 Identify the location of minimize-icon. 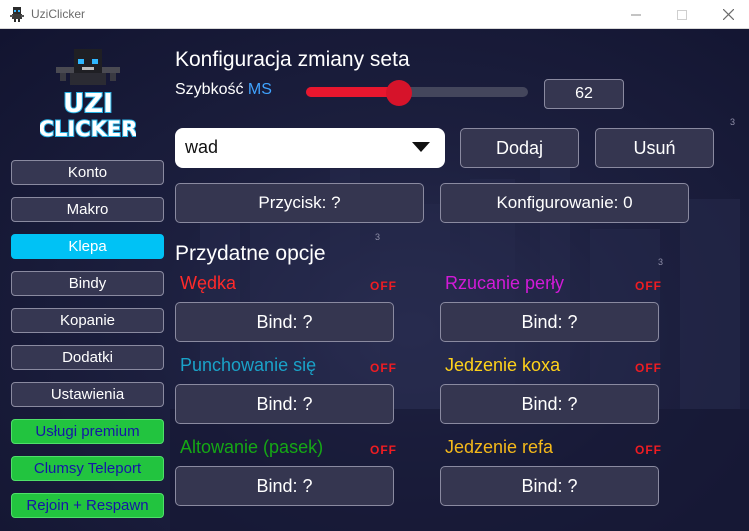
(636, 14).